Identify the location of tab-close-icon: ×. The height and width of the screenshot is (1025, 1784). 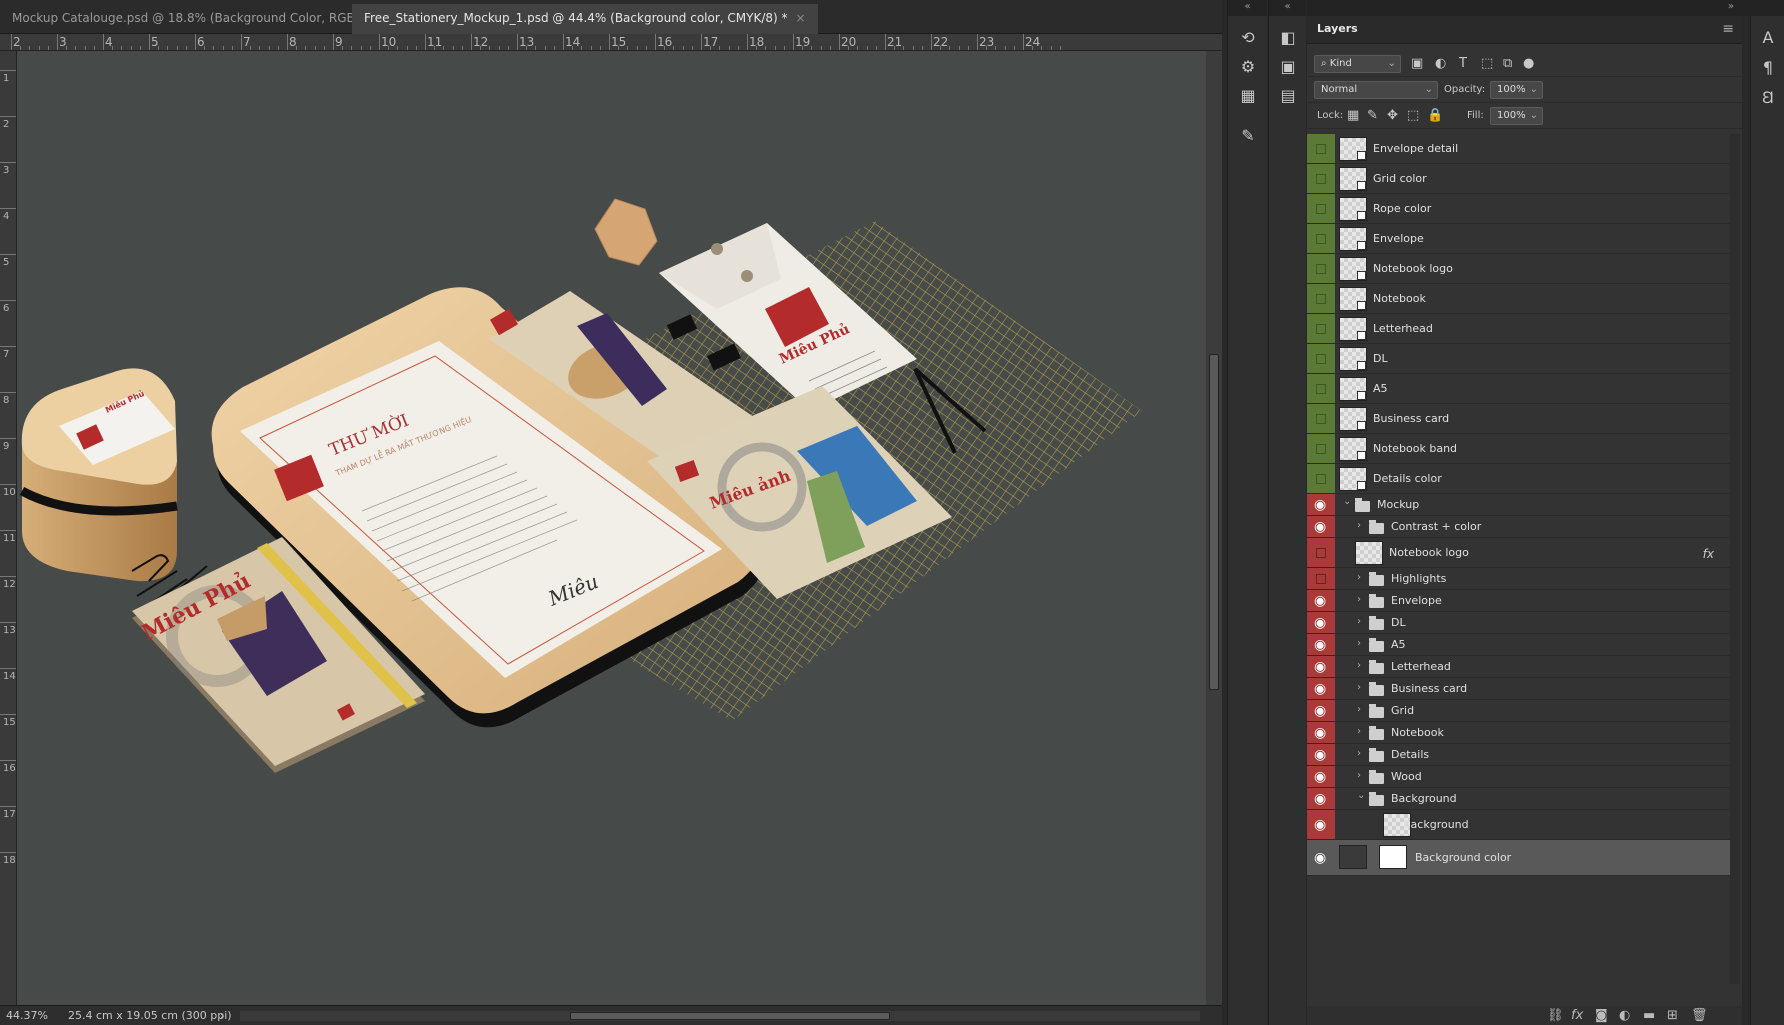
(801, 18).